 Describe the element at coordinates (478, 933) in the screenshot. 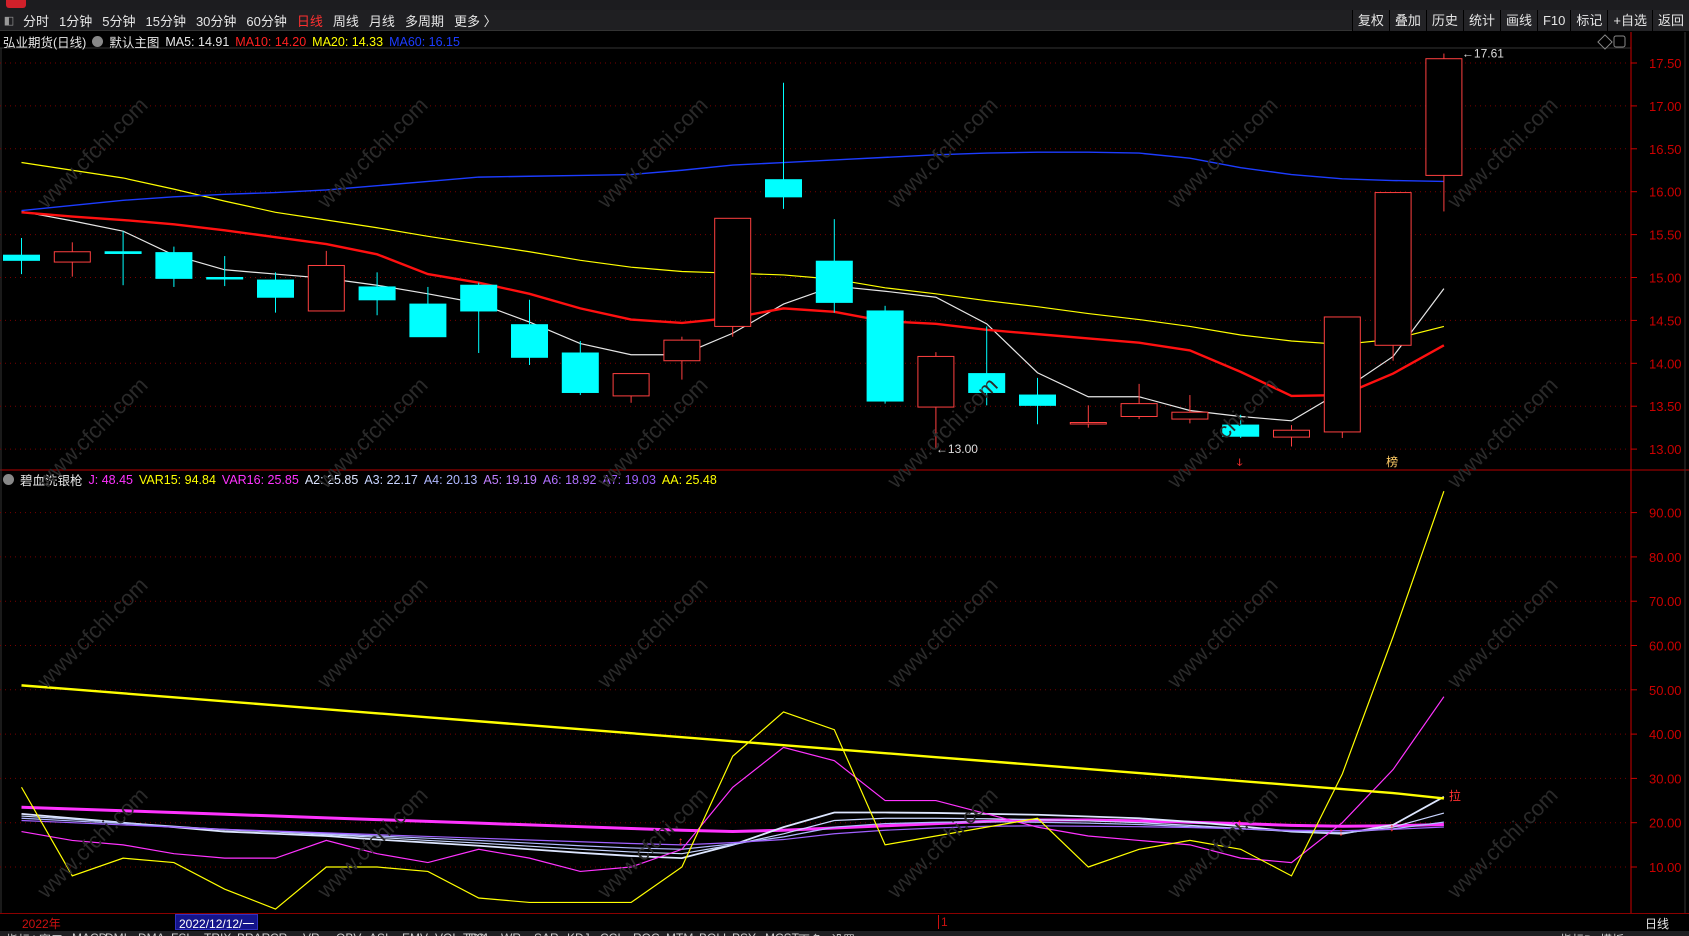

I see `indicator-tab-14: RSI` at that location.